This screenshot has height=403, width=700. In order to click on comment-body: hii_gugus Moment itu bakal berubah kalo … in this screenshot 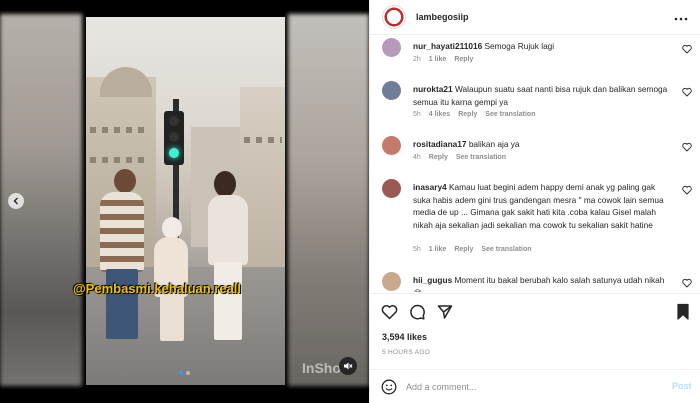, I will do `click(542, 283)`.